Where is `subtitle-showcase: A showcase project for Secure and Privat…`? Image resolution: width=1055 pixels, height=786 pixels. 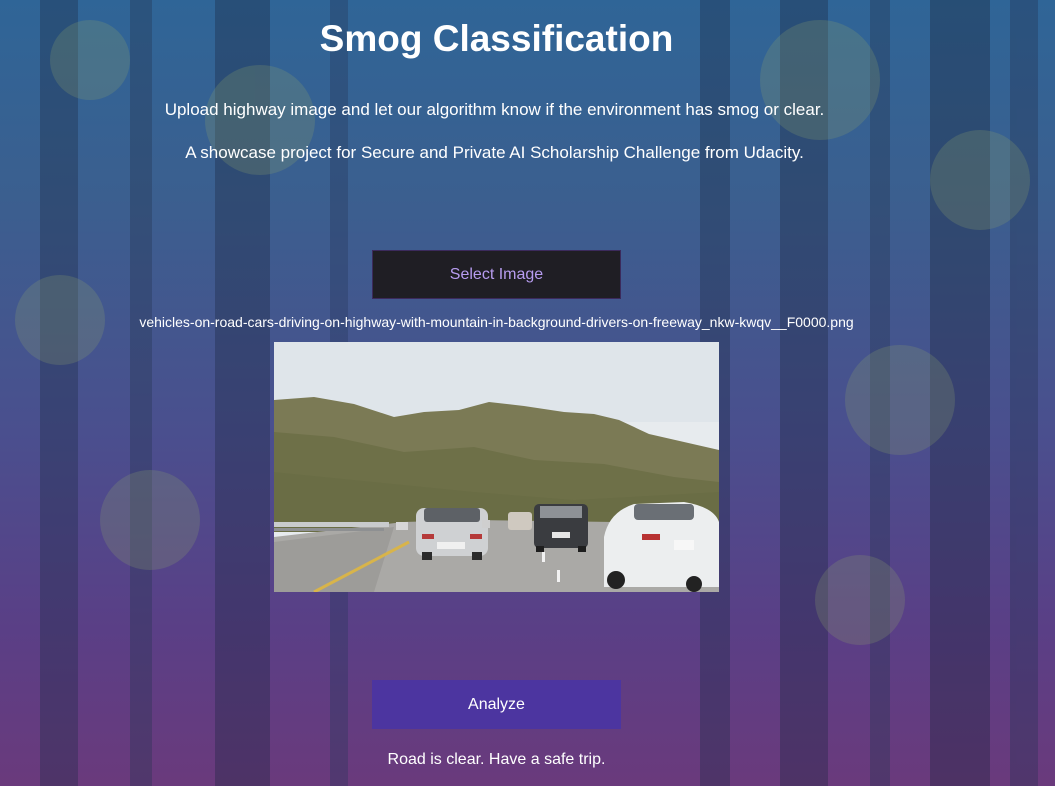
subtitle-showcase: A showcase project for Secure and Privat… is located at coordinates (494, 152).